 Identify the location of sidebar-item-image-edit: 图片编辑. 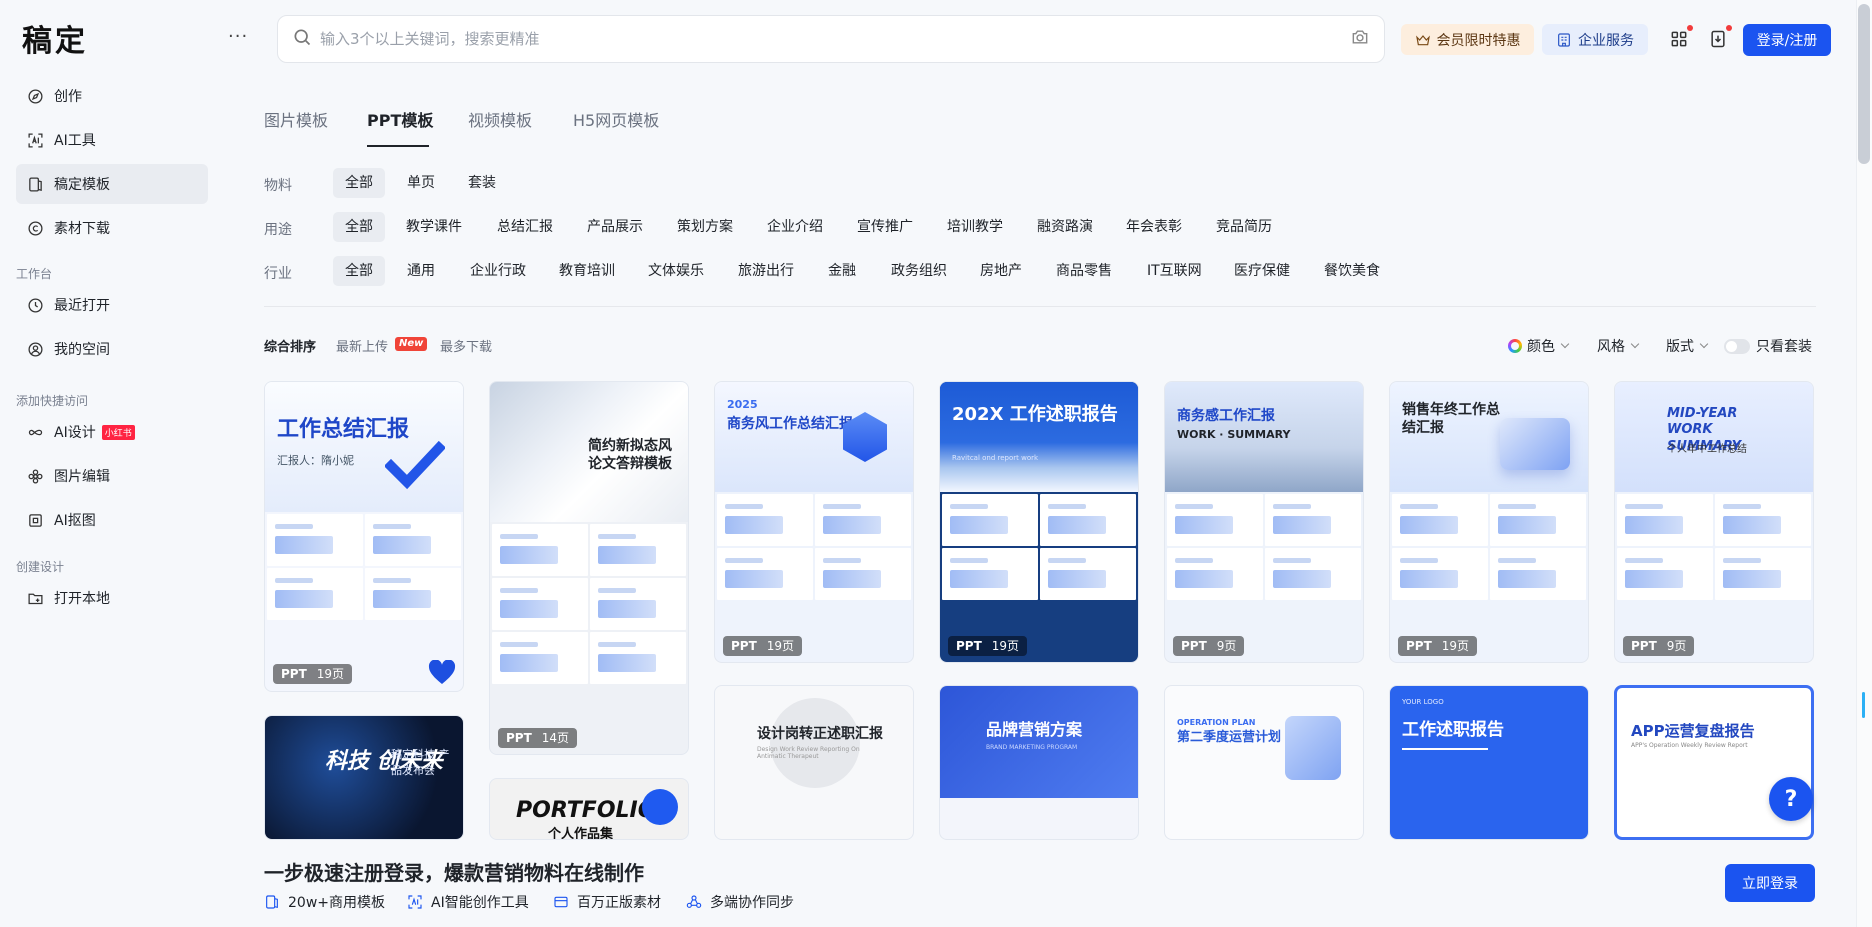
(112, 476).